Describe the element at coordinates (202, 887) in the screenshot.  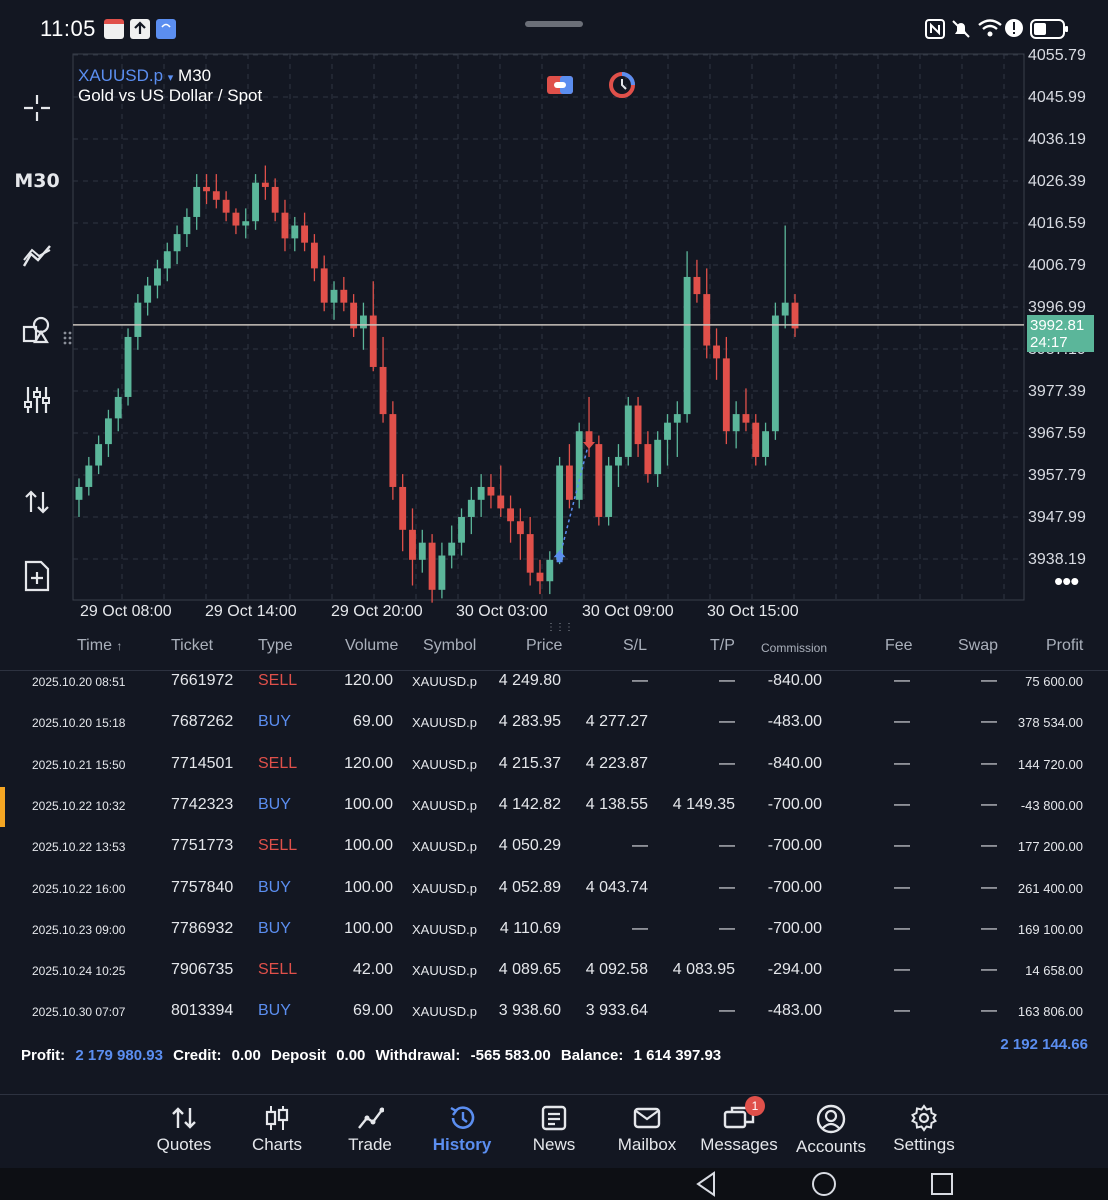
I see `cell-ticket: 7757840` at that location.